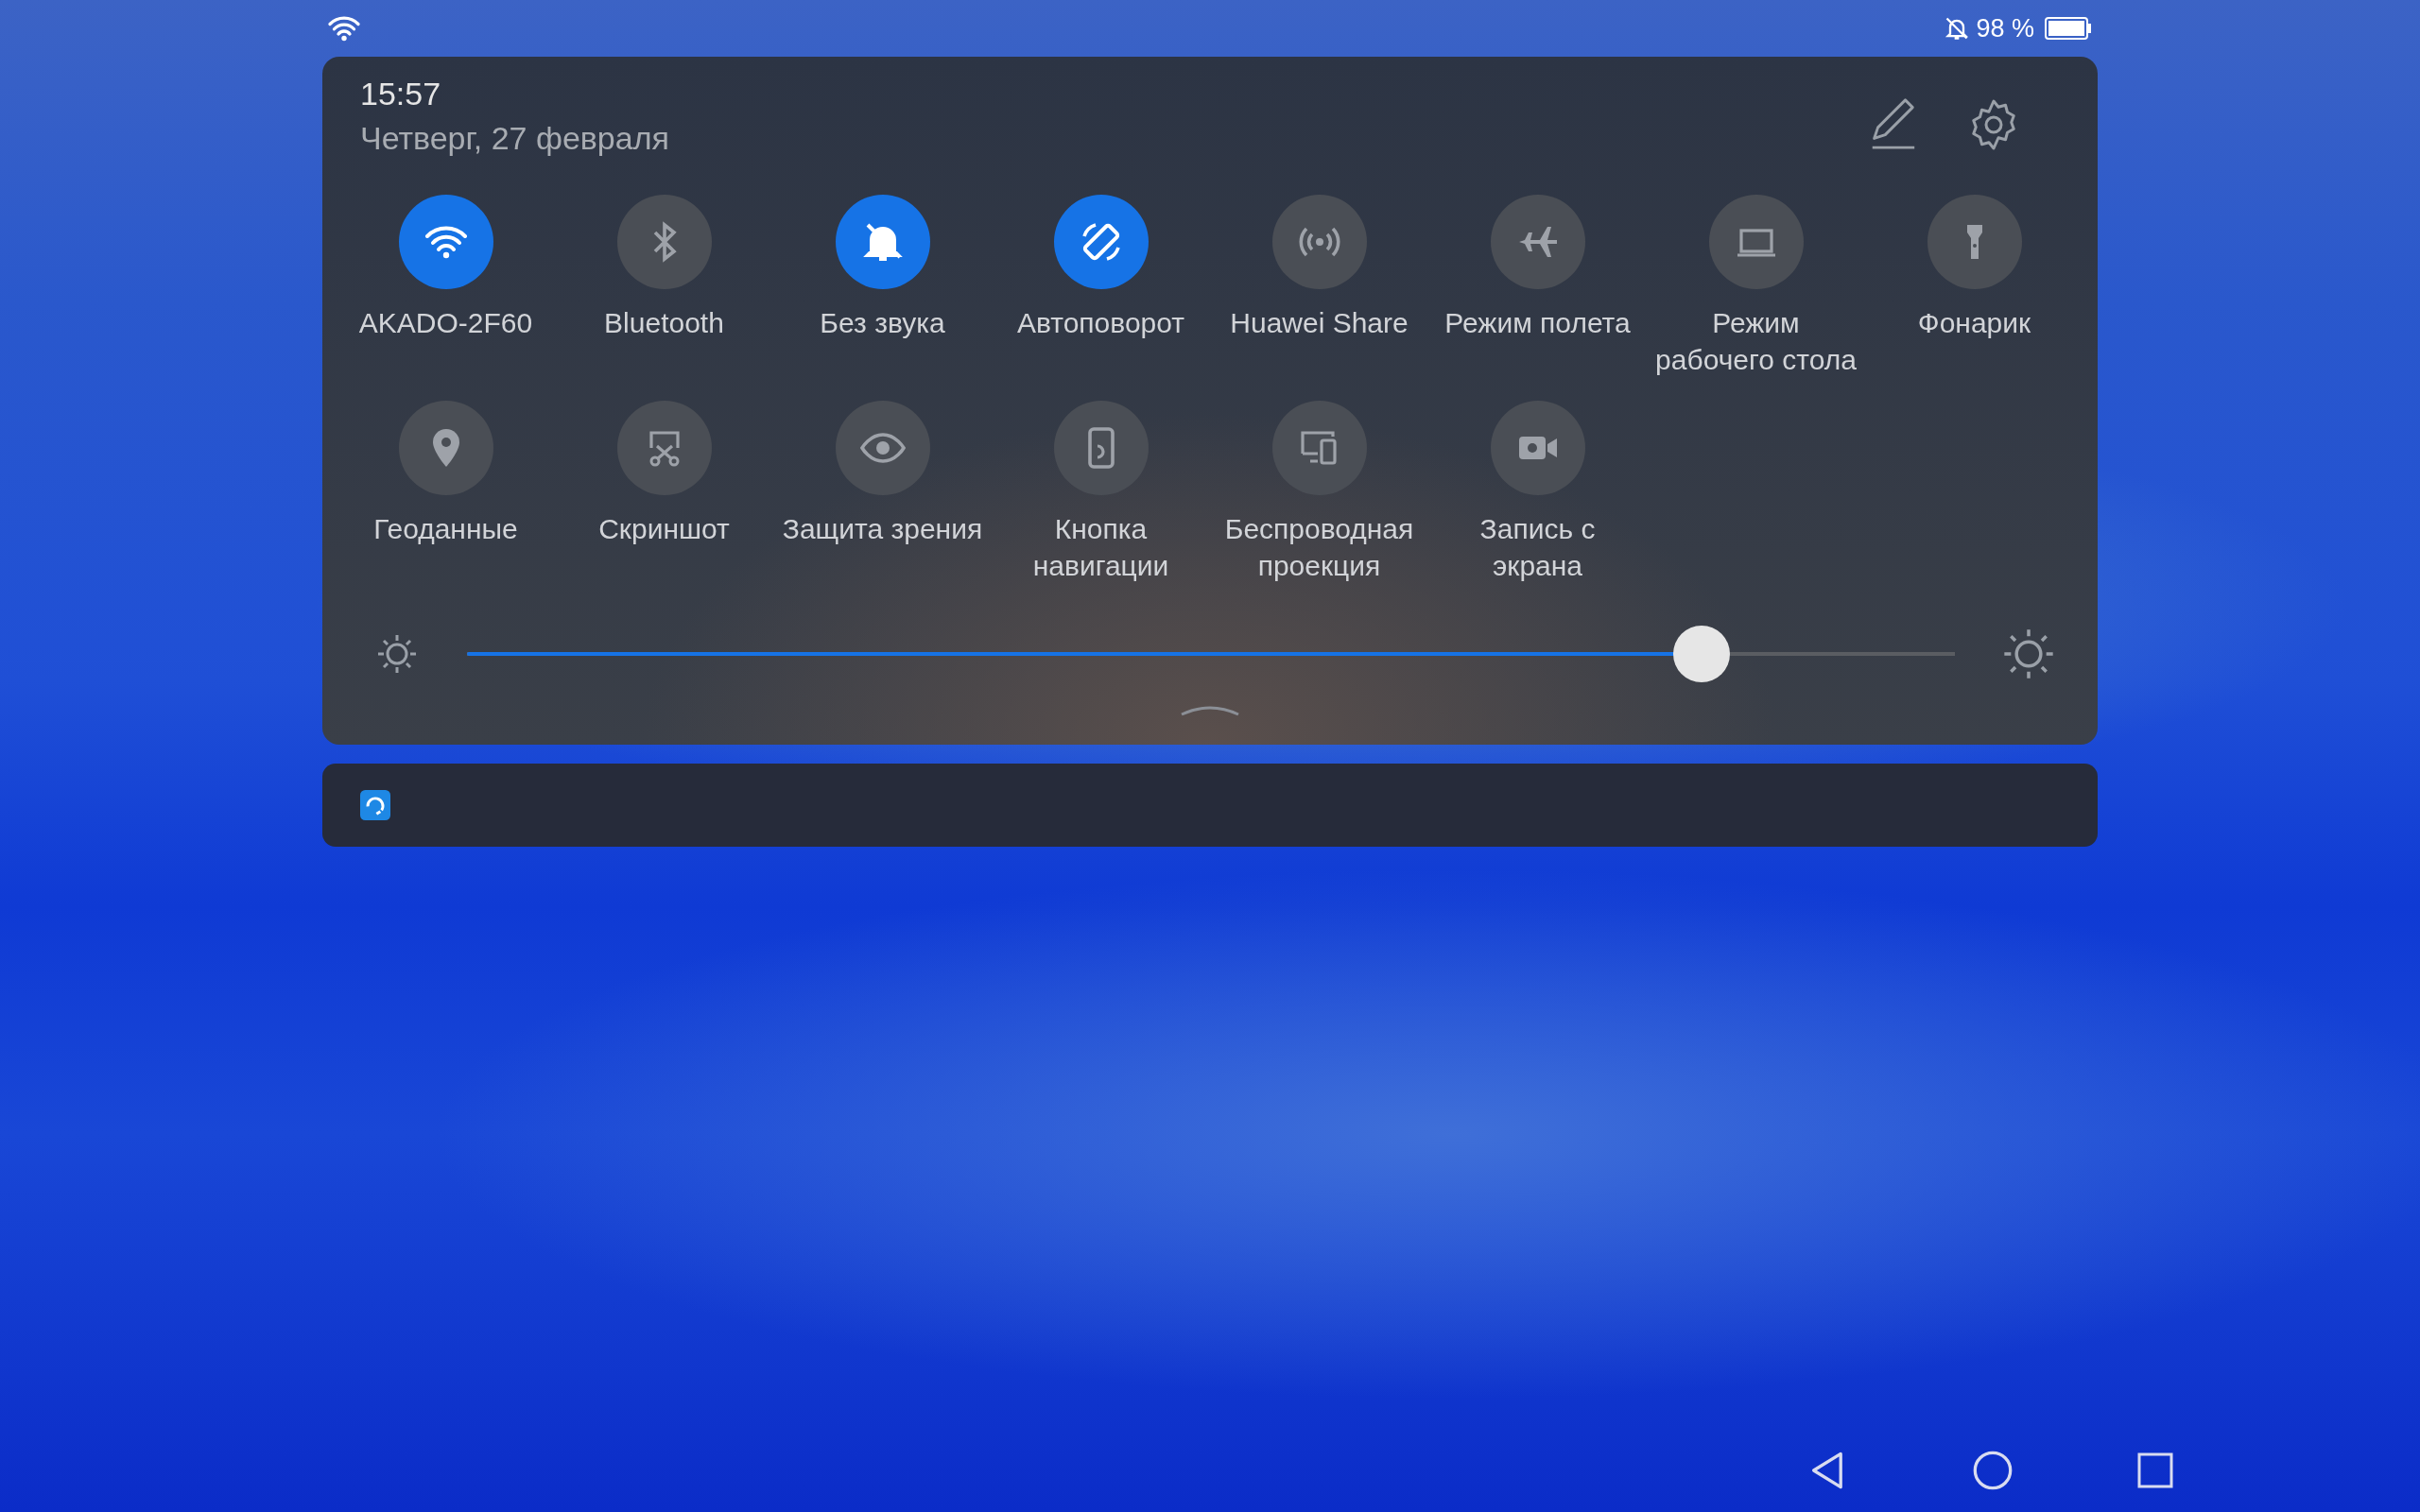  Describe the element at coordinates (882, 529) in the screenshot. I see `toggle-label: Защита зрения` at that location.